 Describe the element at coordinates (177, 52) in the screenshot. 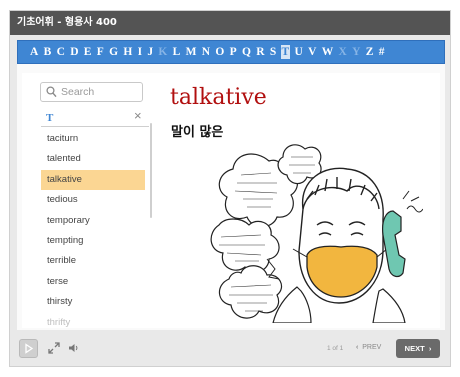

I see `alphabet-letter-l: L` at that location.